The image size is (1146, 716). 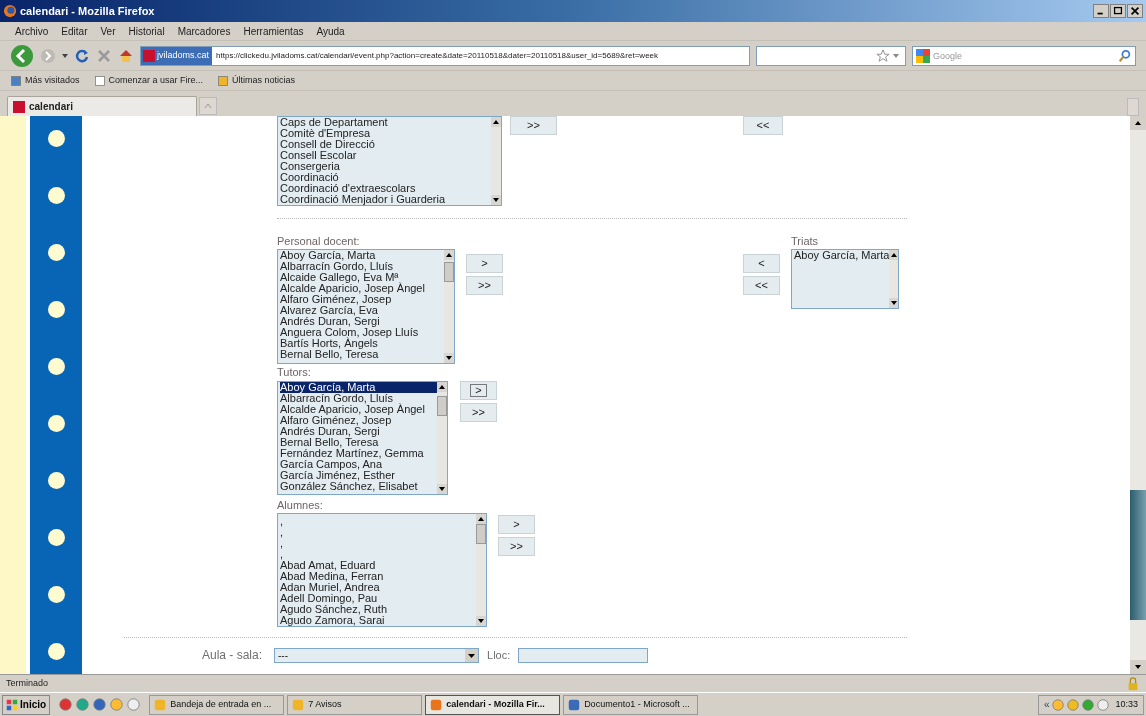 What do you see at coordinates (355, 704) in the screenshot?
I see `taskbar-button: 7 Avisos` at bounding box center [355, 704].